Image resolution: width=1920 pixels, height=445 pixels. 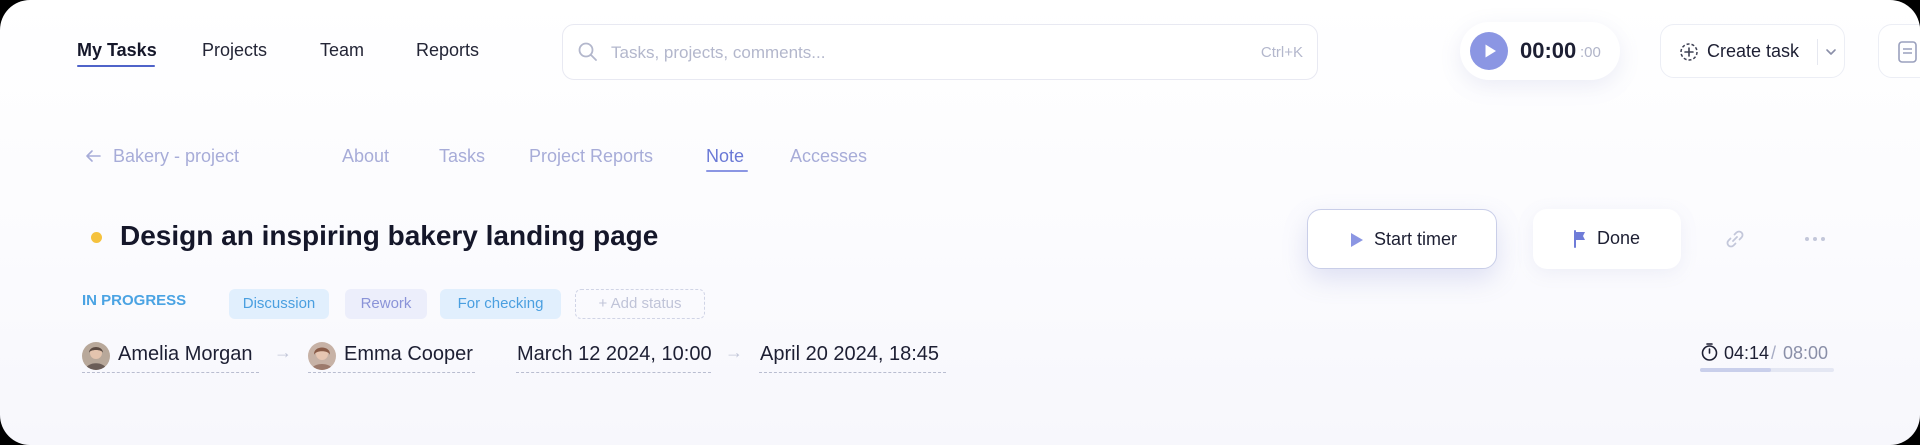 I want to click on done-button: Done, so click(x=1607, y=239).